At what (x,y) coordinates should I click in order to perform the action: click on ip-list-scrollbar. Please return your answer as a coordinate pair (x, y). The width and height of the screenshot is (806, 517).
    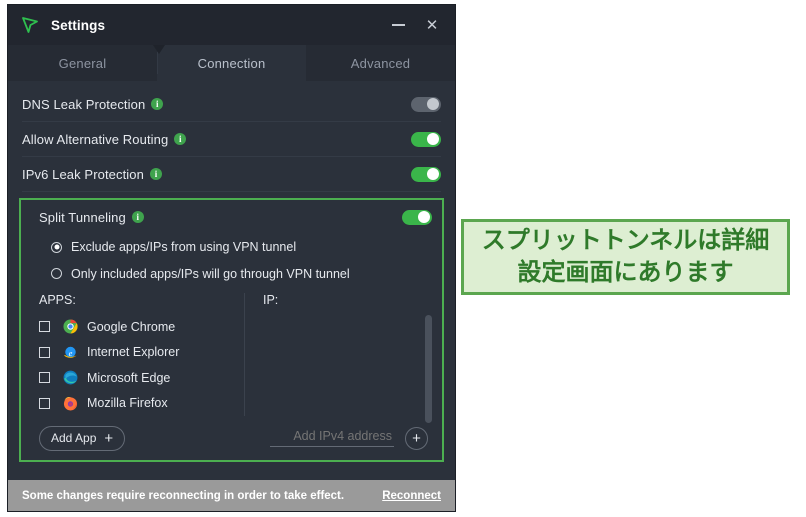
    Looking at the image, I should click on (428, 369).